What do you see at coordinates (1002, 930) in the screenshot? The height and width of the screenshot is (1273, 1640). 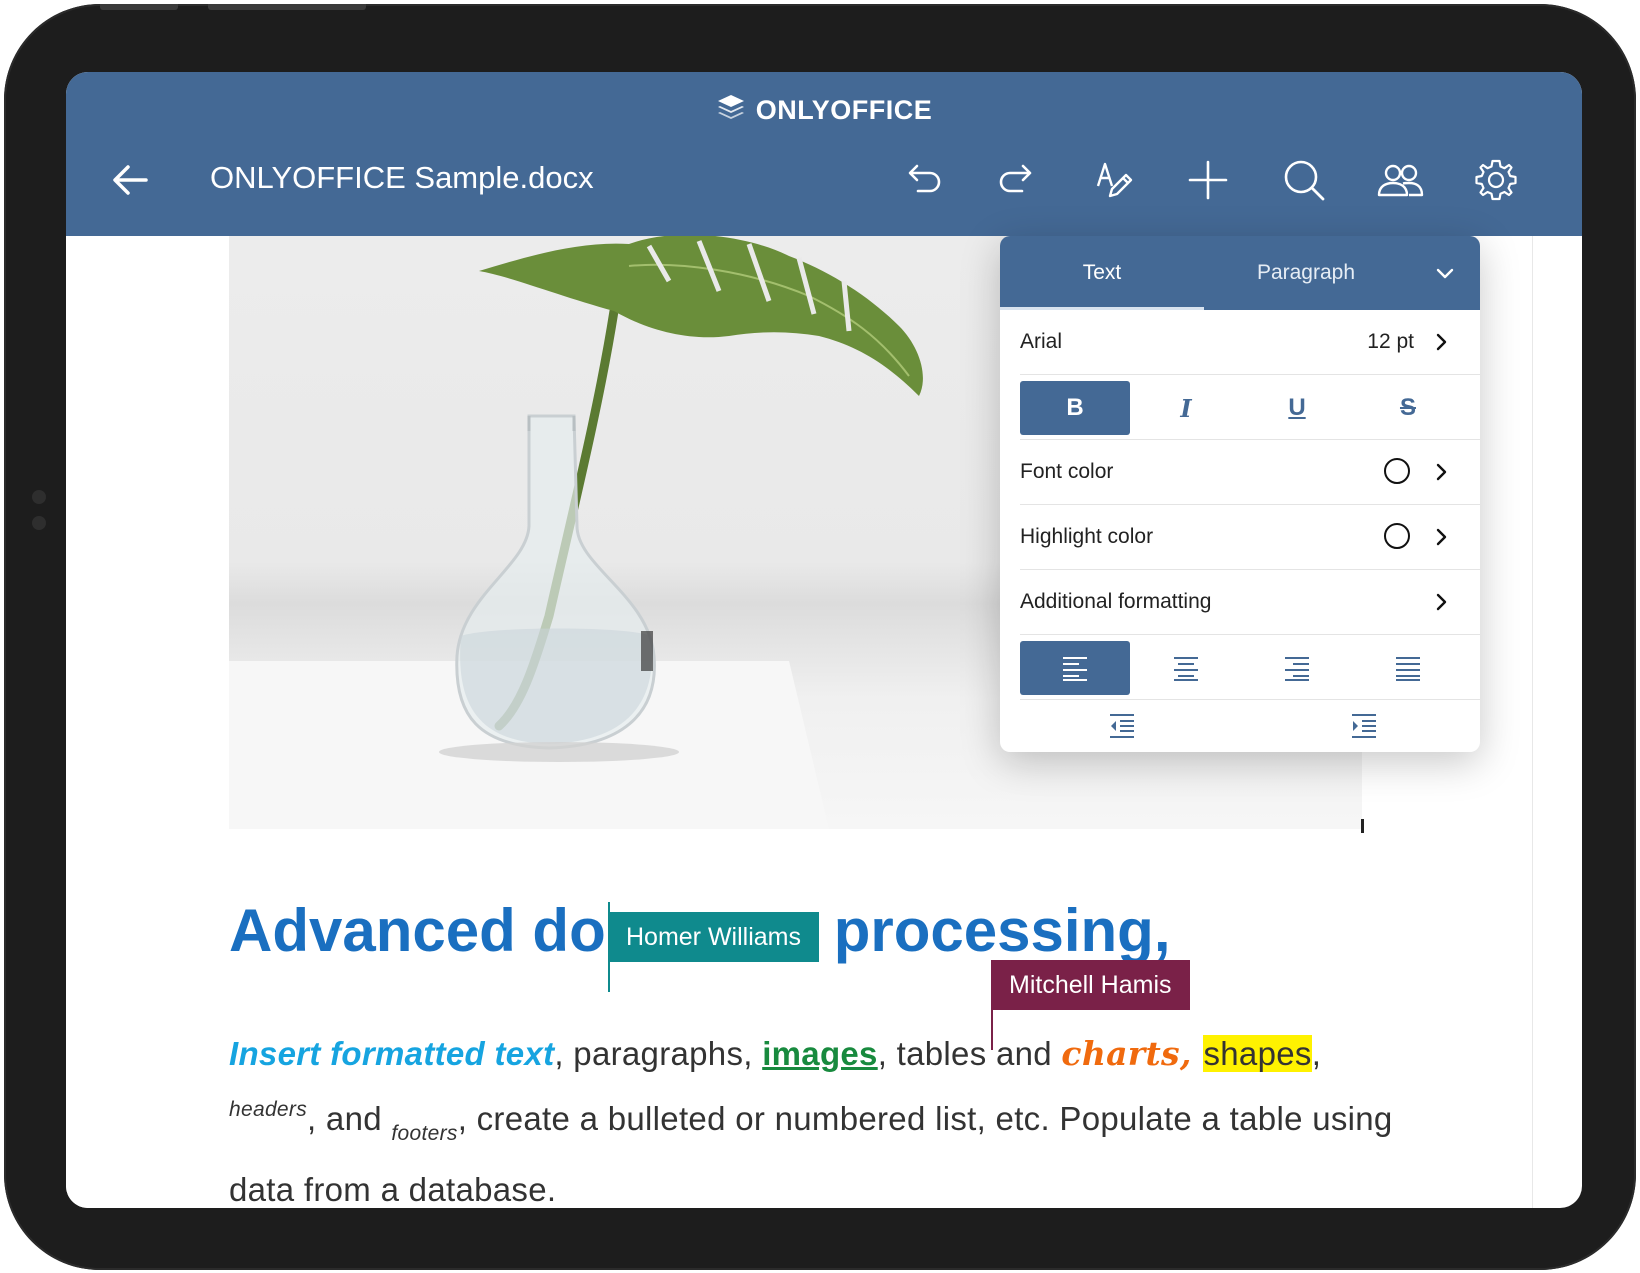 I see `heading-part-2: processing,` at bounding box center [1002, 930].